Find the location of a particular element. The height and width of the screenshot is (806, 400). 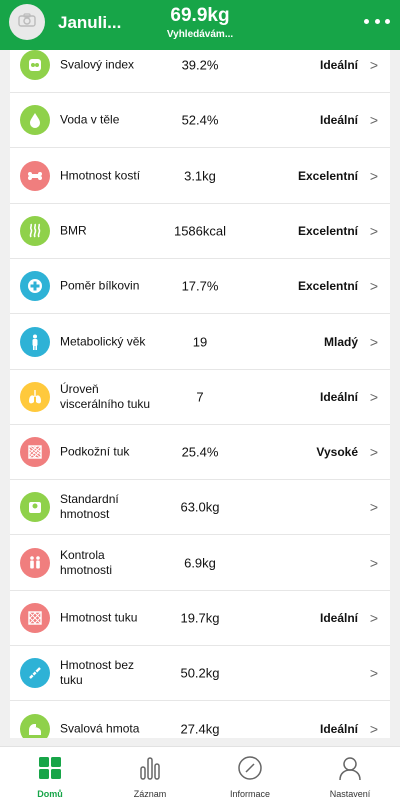

metric-label: Svalový index is located at coordinates (97, 64).